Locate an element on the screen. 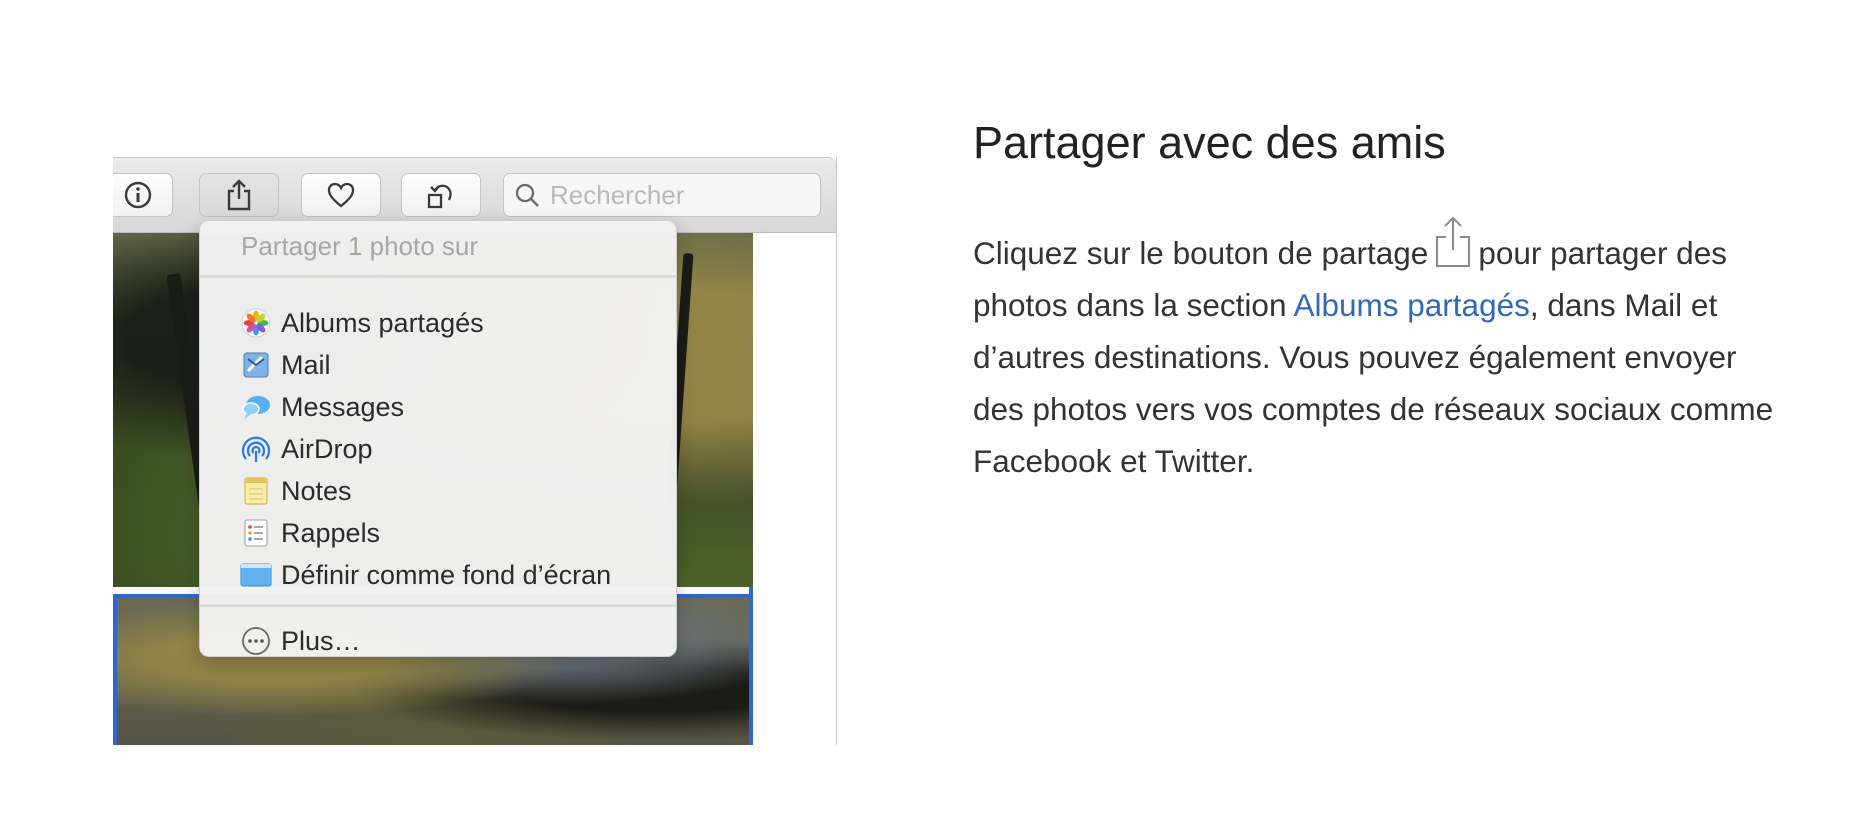 This screenshot has height=822, width=1856. rotate-button is located at coordinates (441, 195).